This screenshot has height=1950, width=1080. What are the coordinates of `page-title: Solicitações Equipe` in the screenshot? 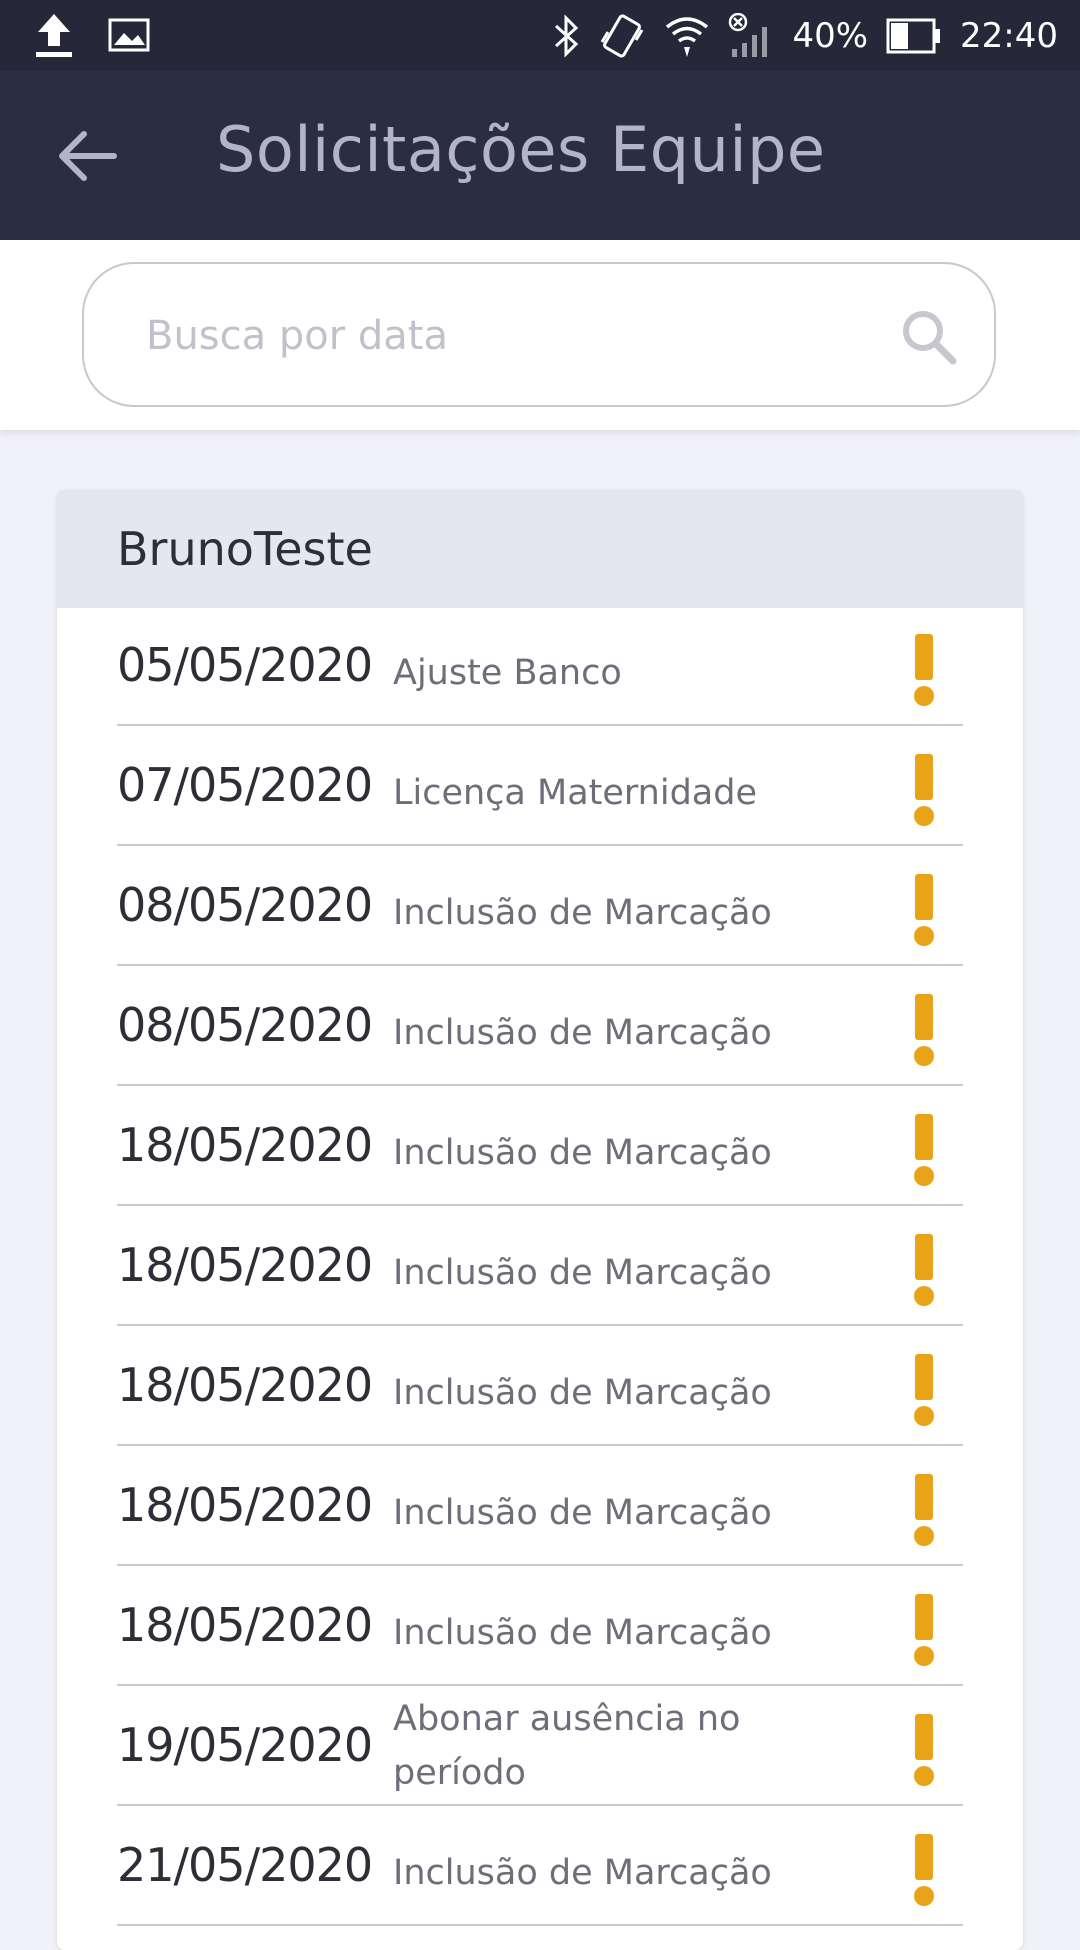 It's located at (521, 149).